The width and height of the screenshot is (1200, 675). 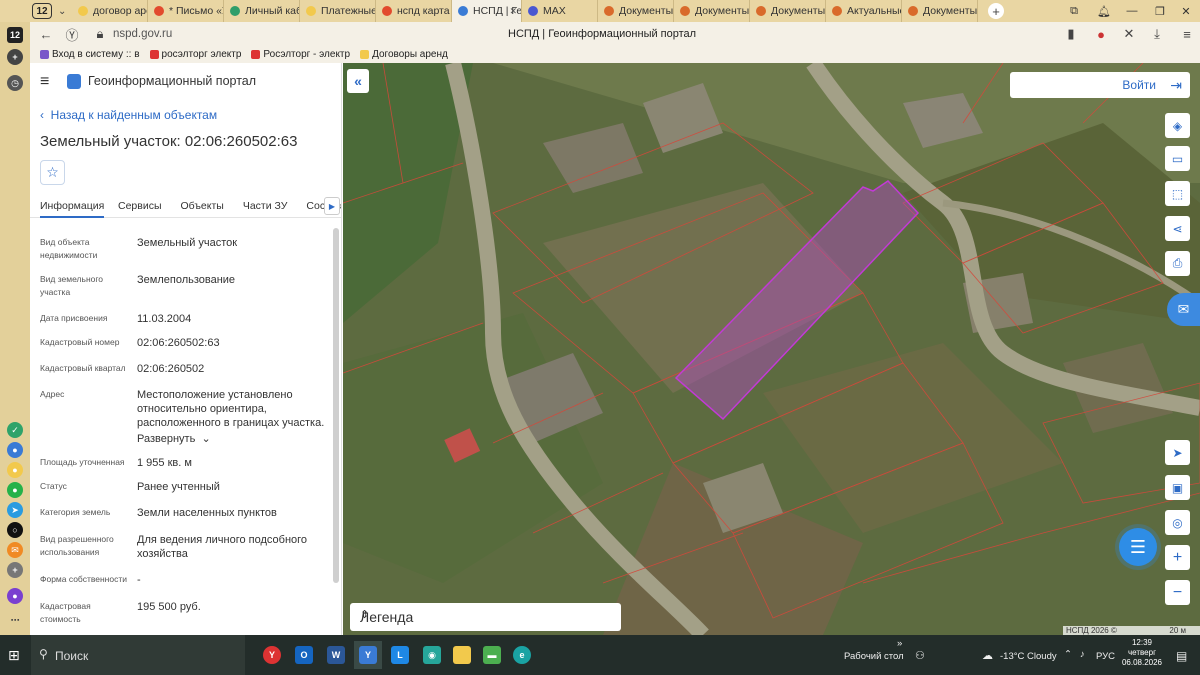 I want to click on favorite-star-button: ☆, so click(x=52, y=172).